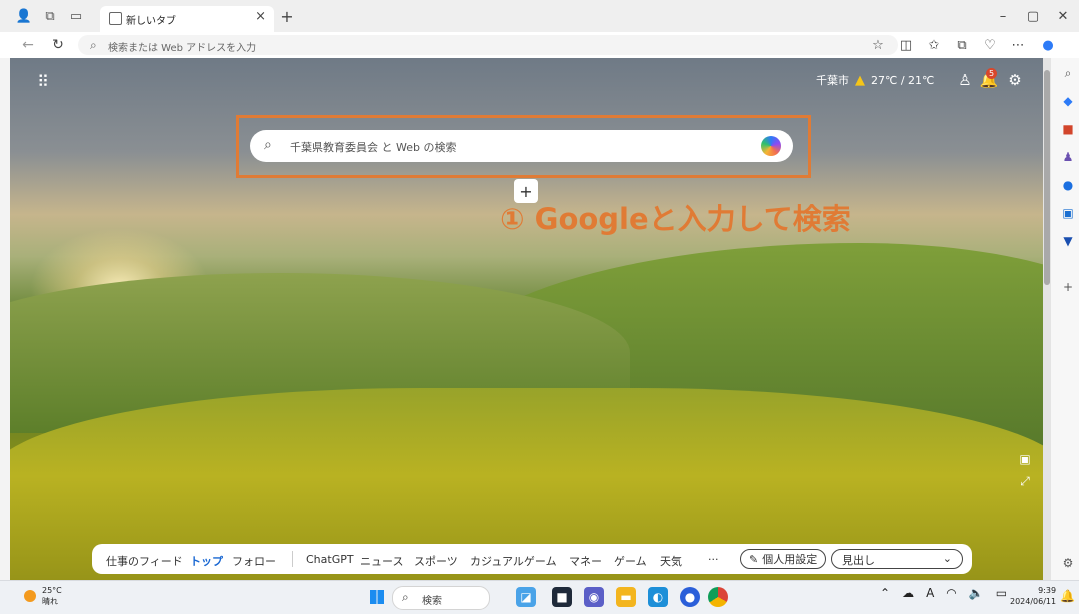  I want to click on instruction-annotation: ① Googleと入力して検索, so click(675, 219).